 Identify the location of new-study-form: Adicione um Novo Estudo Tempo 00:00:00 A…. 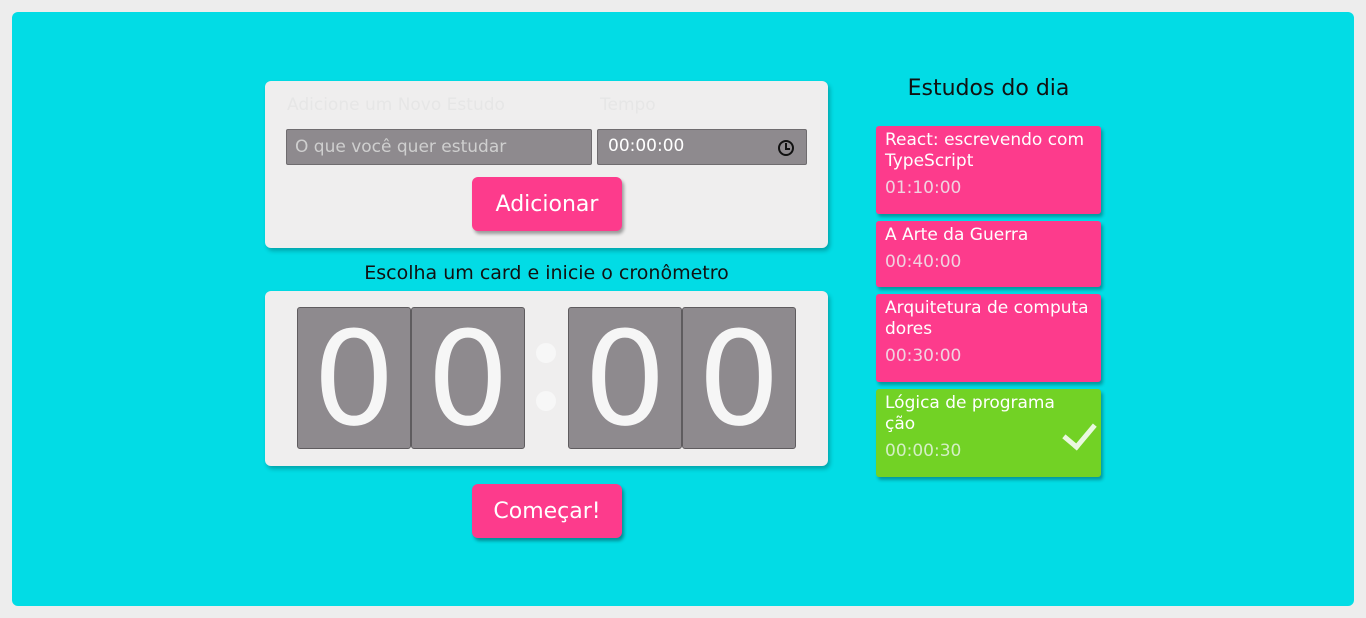
(546, 164).